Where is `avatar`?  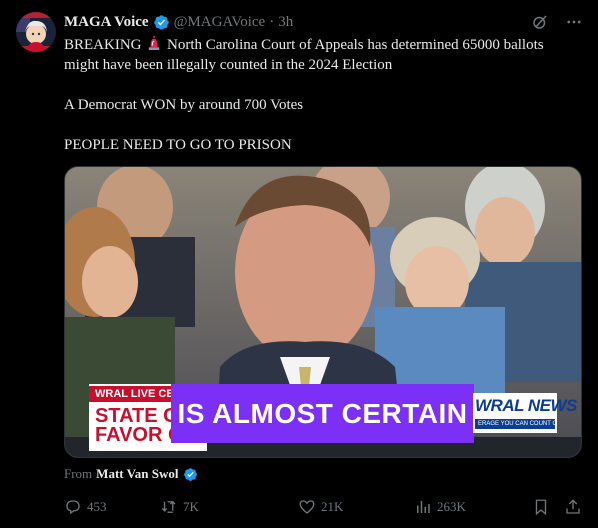 avatar is located at coordinates (36, 32).